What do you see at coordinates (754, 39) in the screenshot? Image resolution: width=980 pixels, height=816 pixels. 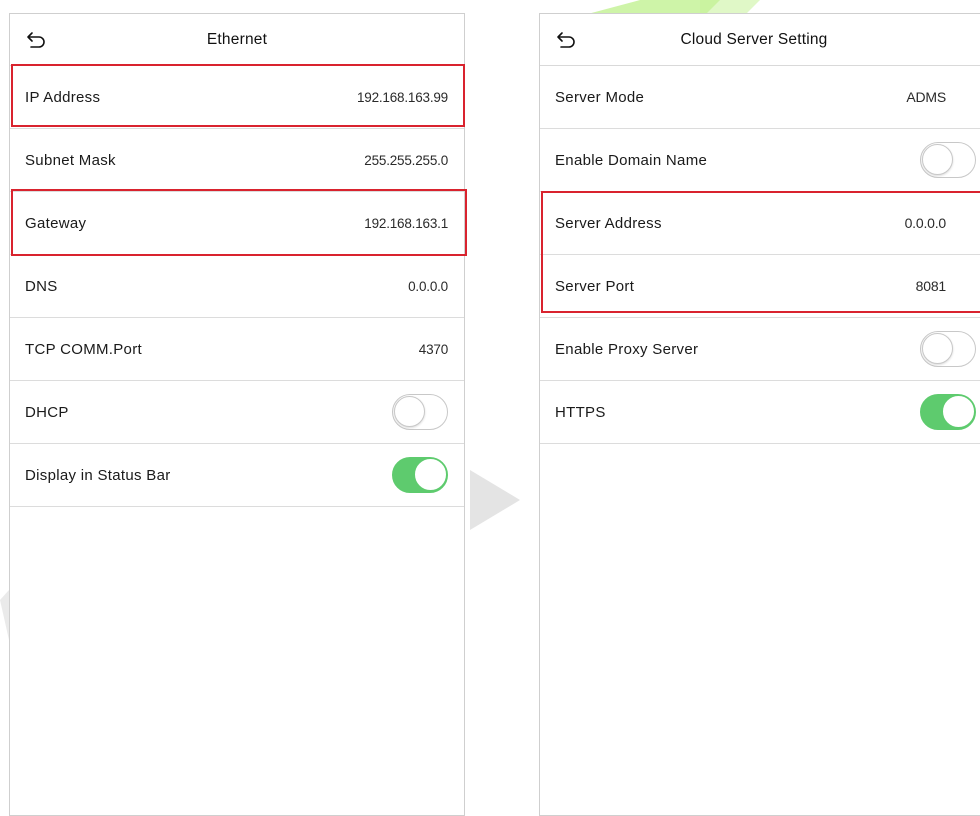 I see `page-title: Cloud Server Setting` at bounding box center [754, 39].